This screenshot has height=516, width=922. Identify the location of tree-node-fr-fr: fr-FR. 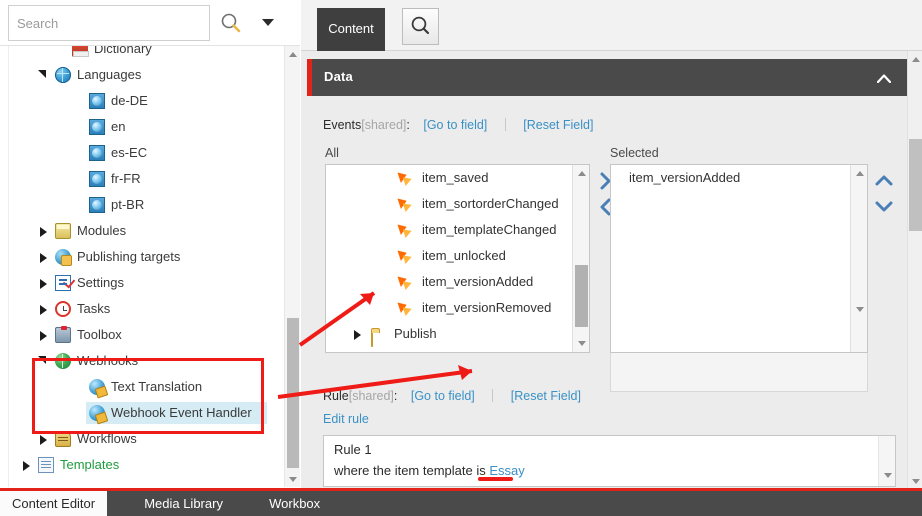
(144, 179).